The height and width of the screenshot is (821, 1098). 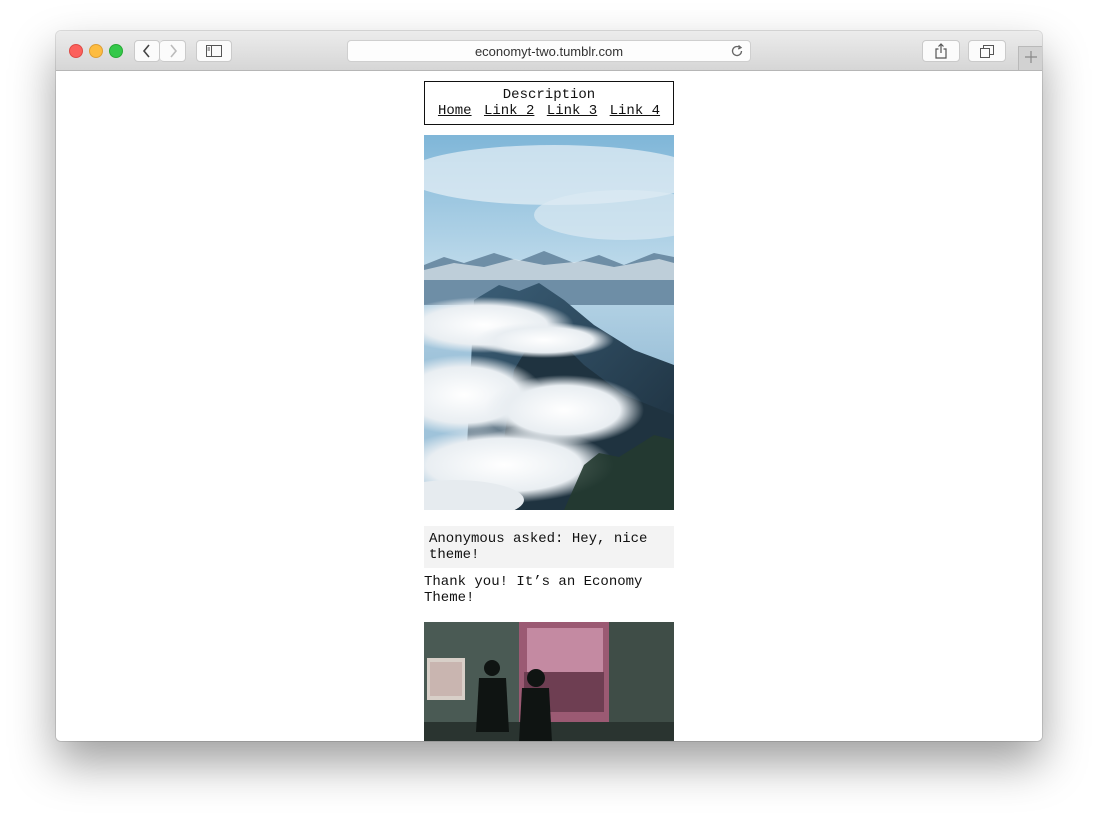 I want to click on nav-link-4: Link 4, so click(x=635, y=111).